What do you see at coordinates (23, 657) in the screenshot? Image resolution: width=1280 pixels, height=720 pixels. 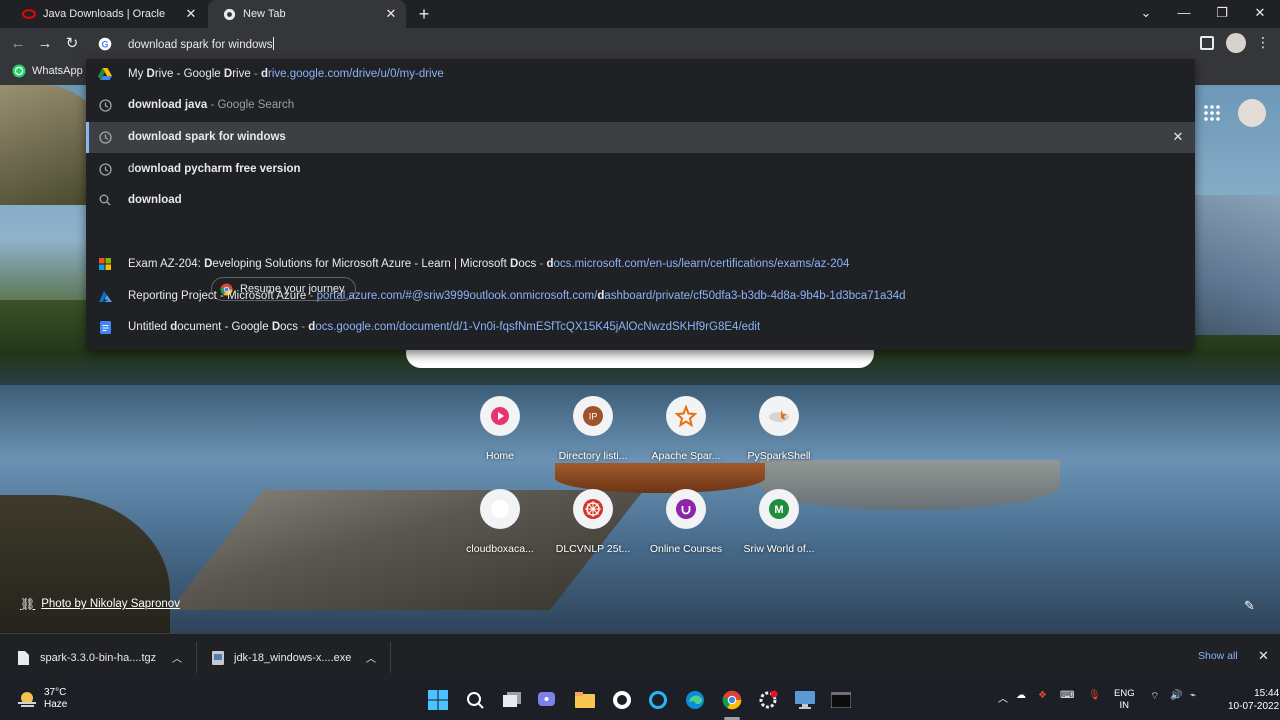 I see `file-icon` at bounding box center [23, 657].